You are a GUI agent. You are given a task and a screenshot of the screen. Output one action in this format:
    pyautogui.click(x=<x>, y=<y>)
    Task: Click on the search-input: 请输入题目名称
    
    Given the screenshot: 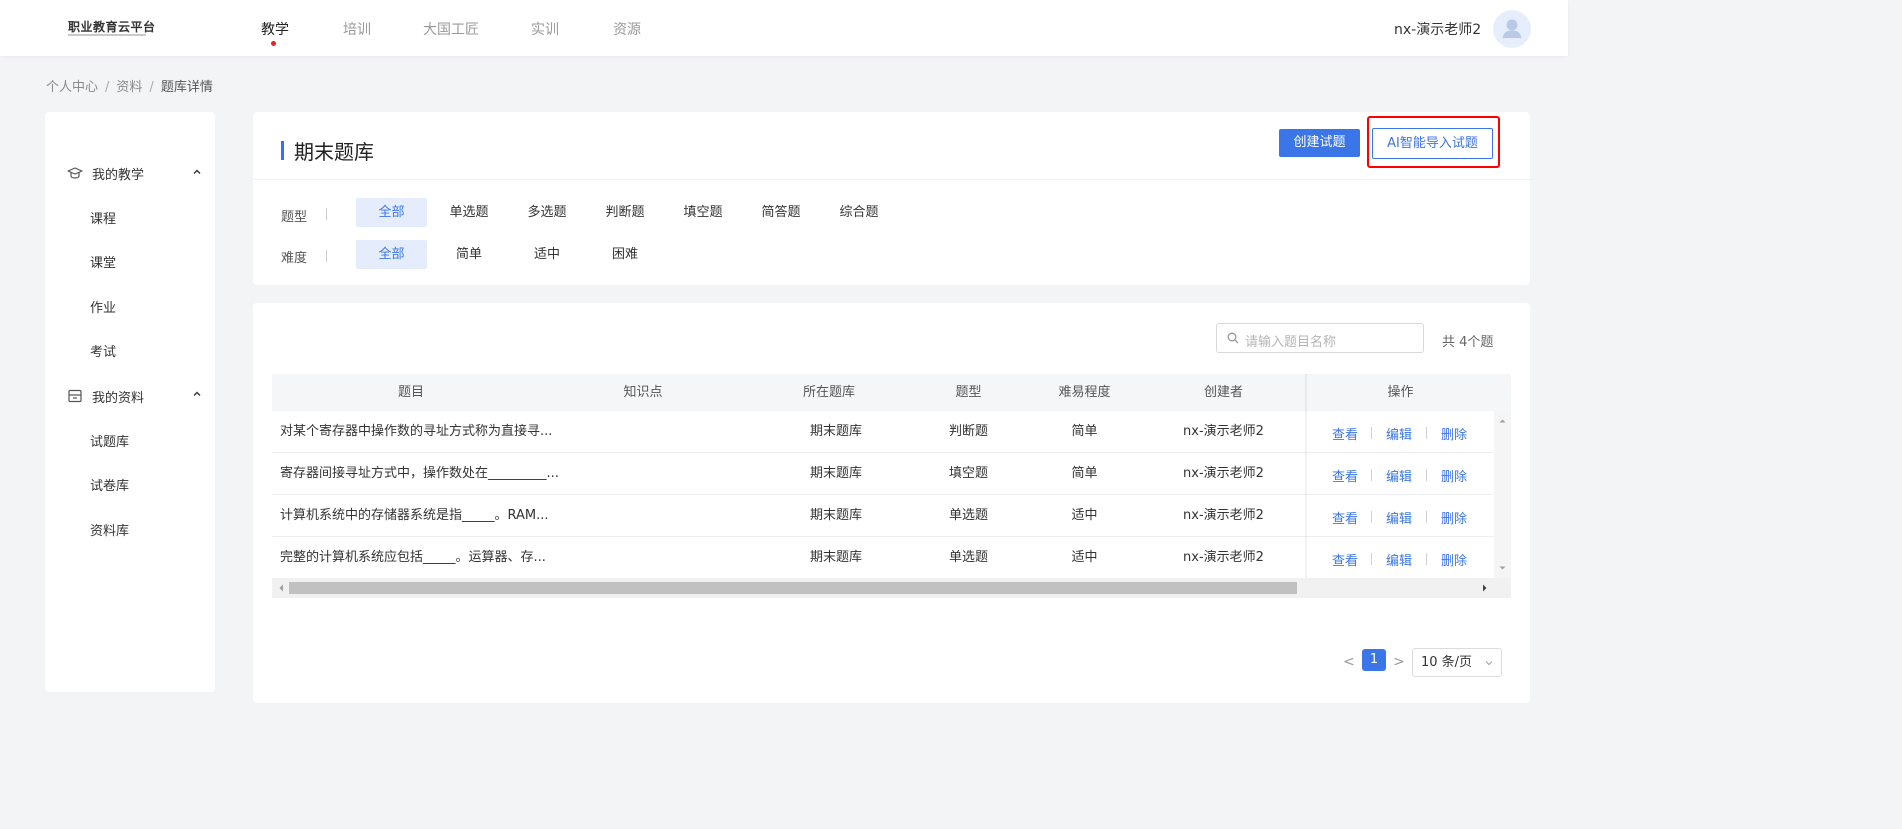 What is the action you would take?
    pyautogui.click(x=1320, y=338)
    